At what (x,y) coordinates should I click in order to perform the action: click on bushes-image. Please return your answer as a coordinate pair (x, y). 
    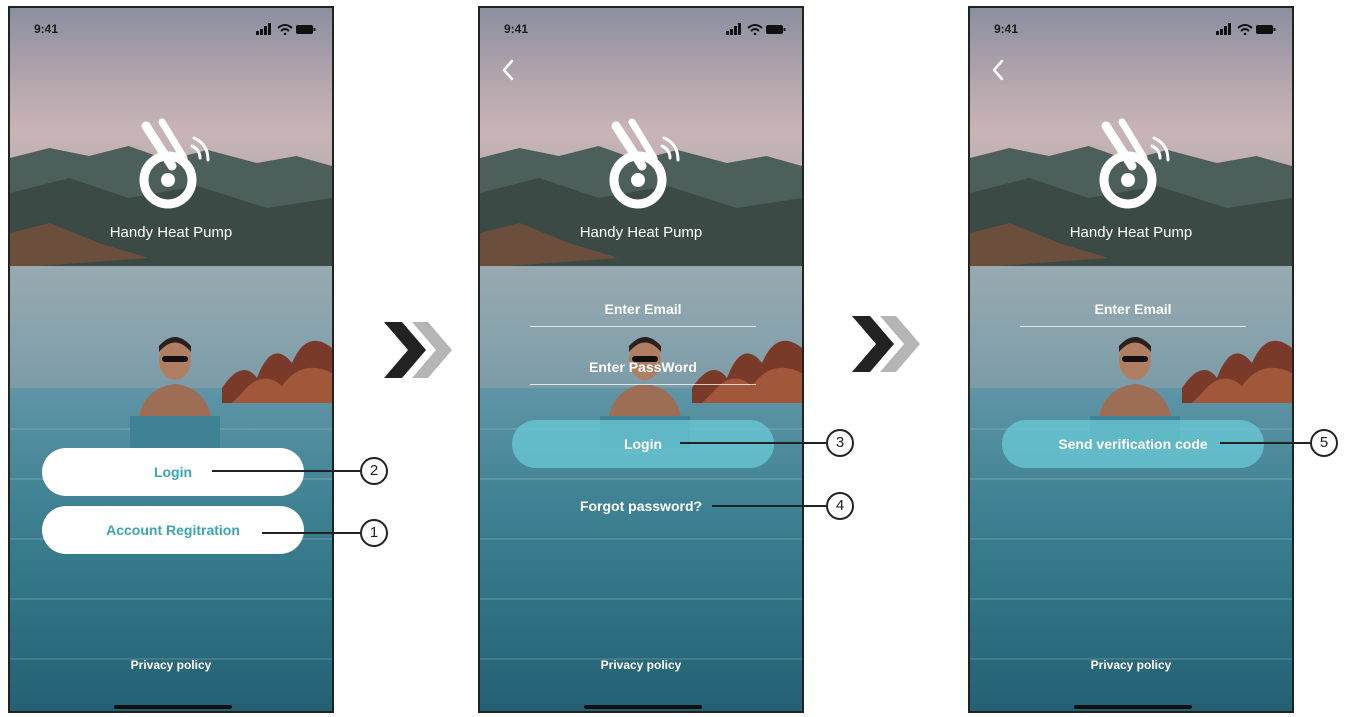
    Looking at the image, I should click on (277, 371).